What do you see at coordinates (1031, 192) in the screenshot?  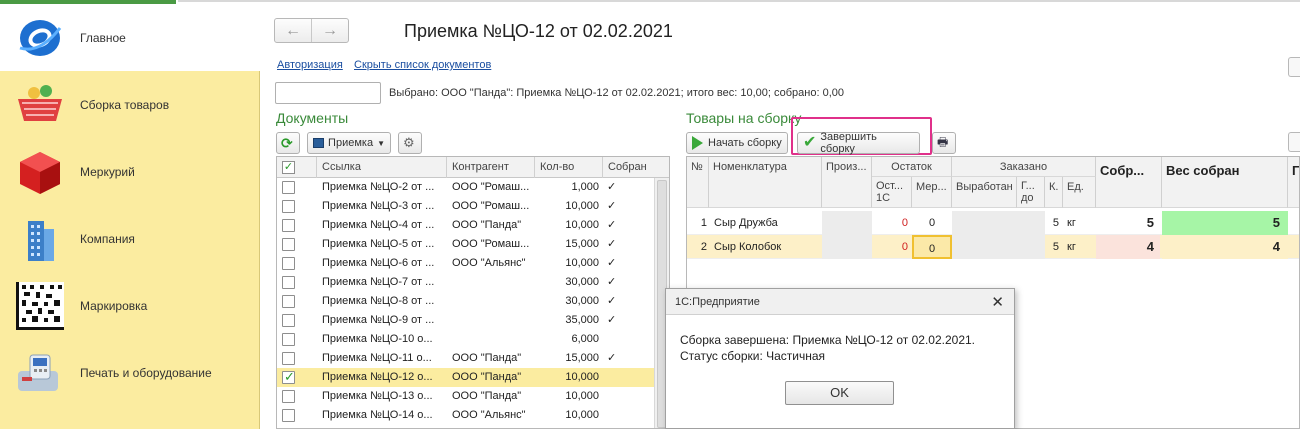 I see `col-good-until: Г... до` at bounding box center [1031, 192].